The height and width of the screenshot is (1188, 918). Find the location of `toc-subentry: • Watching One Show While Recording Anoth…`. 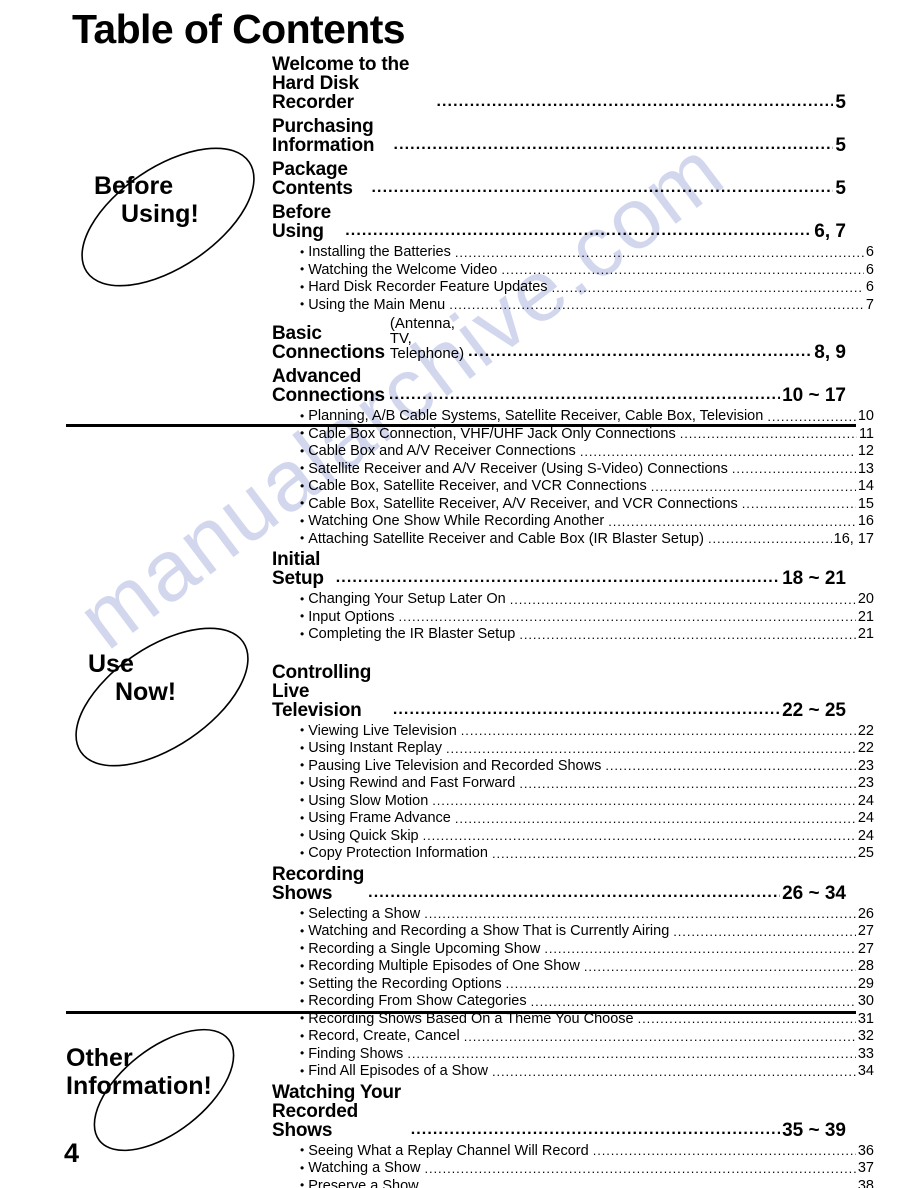

toc-subentry: • Watching One Show While Recording Anoth… is located at coordinates (573, 522).